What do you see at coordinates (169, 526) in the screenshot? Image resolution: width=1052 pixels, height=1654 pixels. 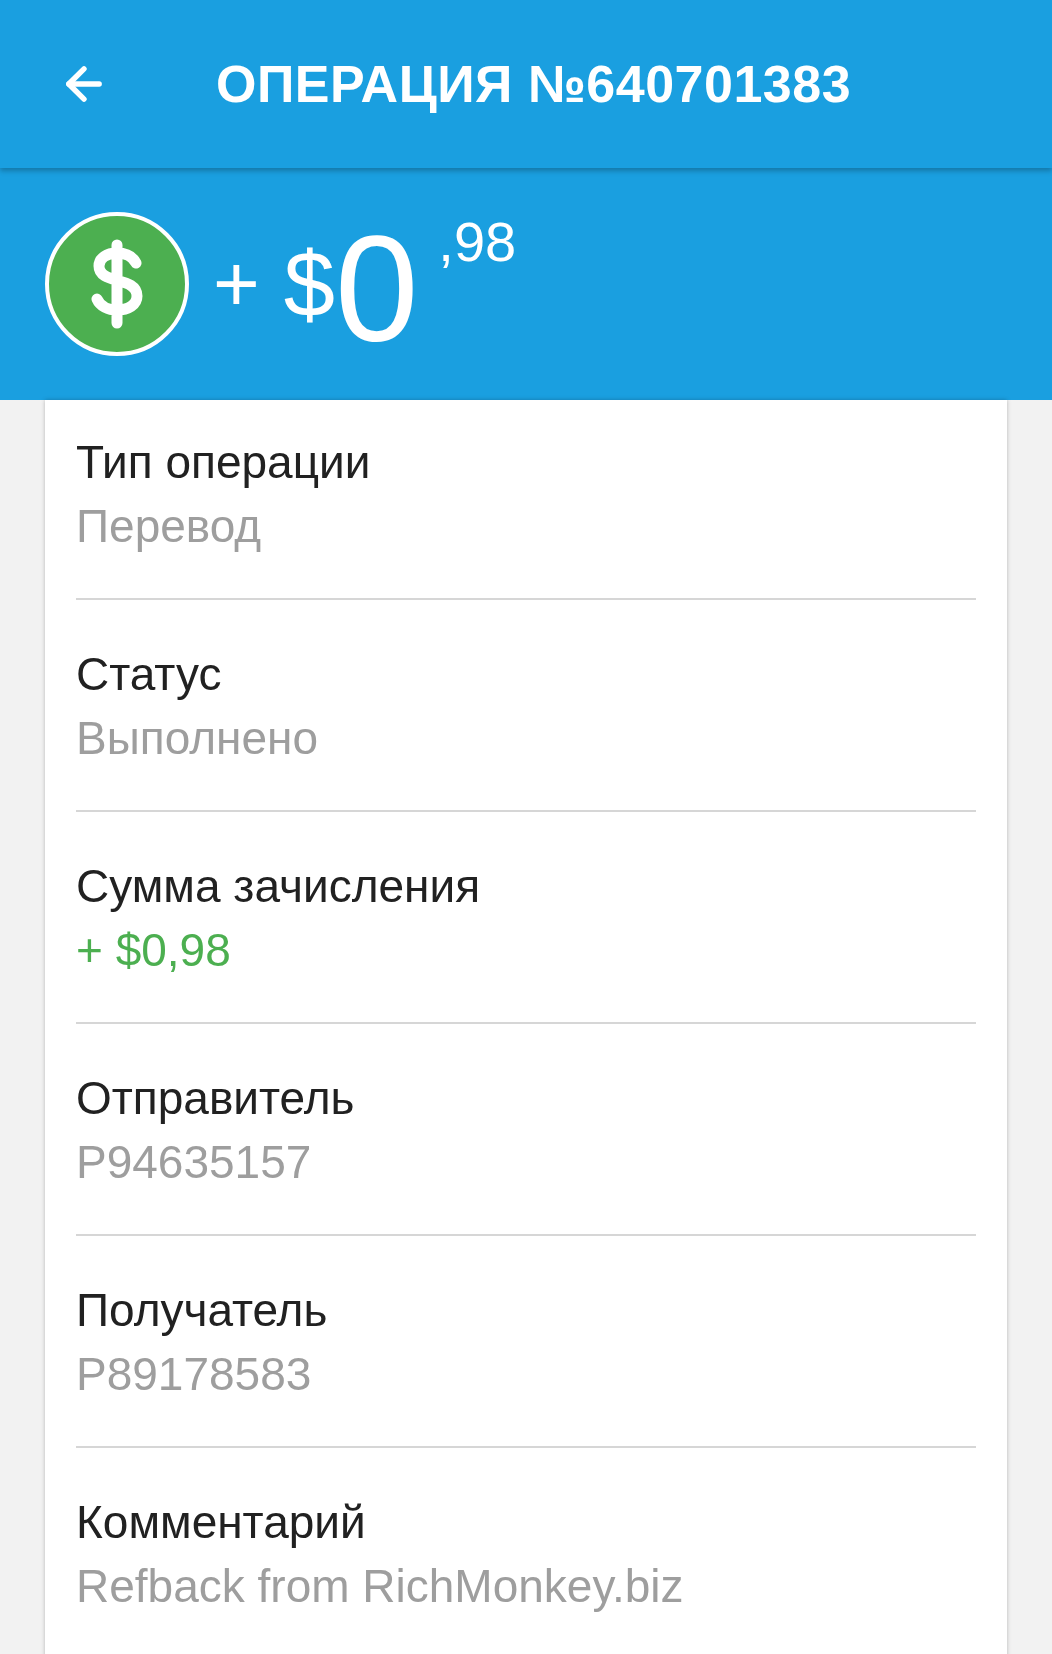 I see `field-value: Перевод` at bounding box center [169, 526].